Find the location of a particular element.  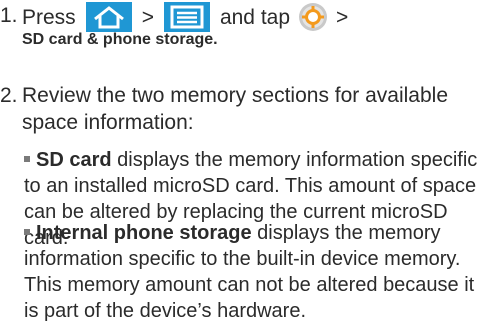

bullet-term: SD card is located at coordinates (74, 160).